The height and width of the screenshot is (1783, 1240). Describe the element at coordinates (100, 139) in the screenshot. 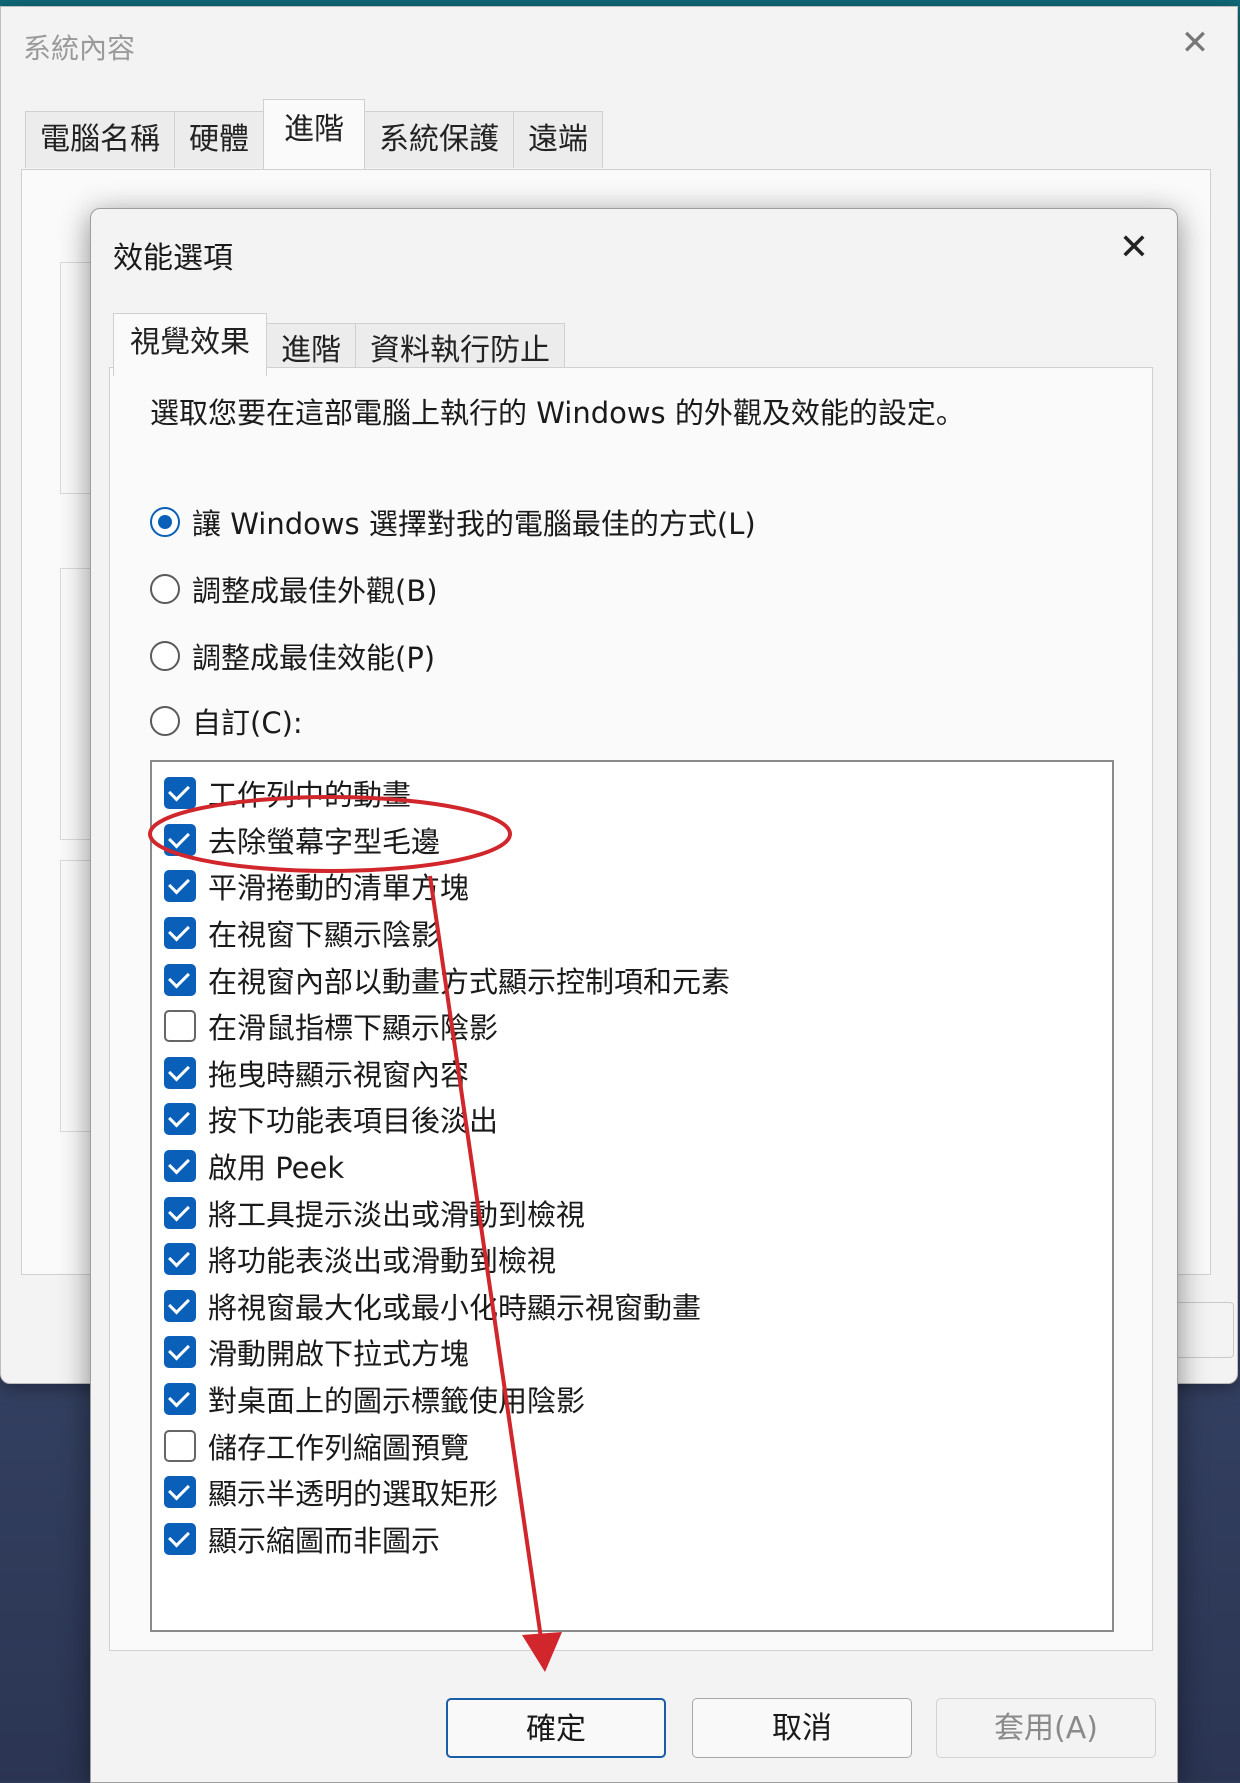

I see `tab-computer-name: 電腦名稱` at that location.